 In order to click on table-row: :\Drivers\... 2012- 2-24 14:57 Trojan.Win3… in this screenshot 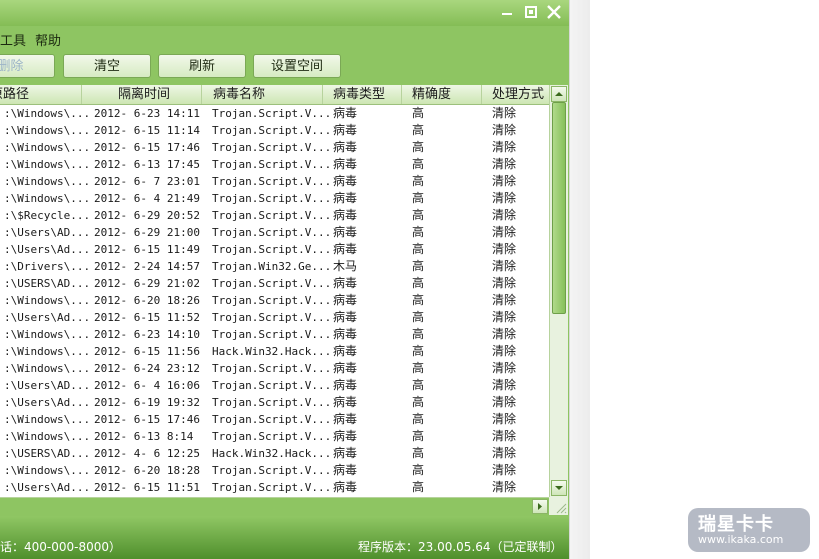, I will do `click(274, 266)`.